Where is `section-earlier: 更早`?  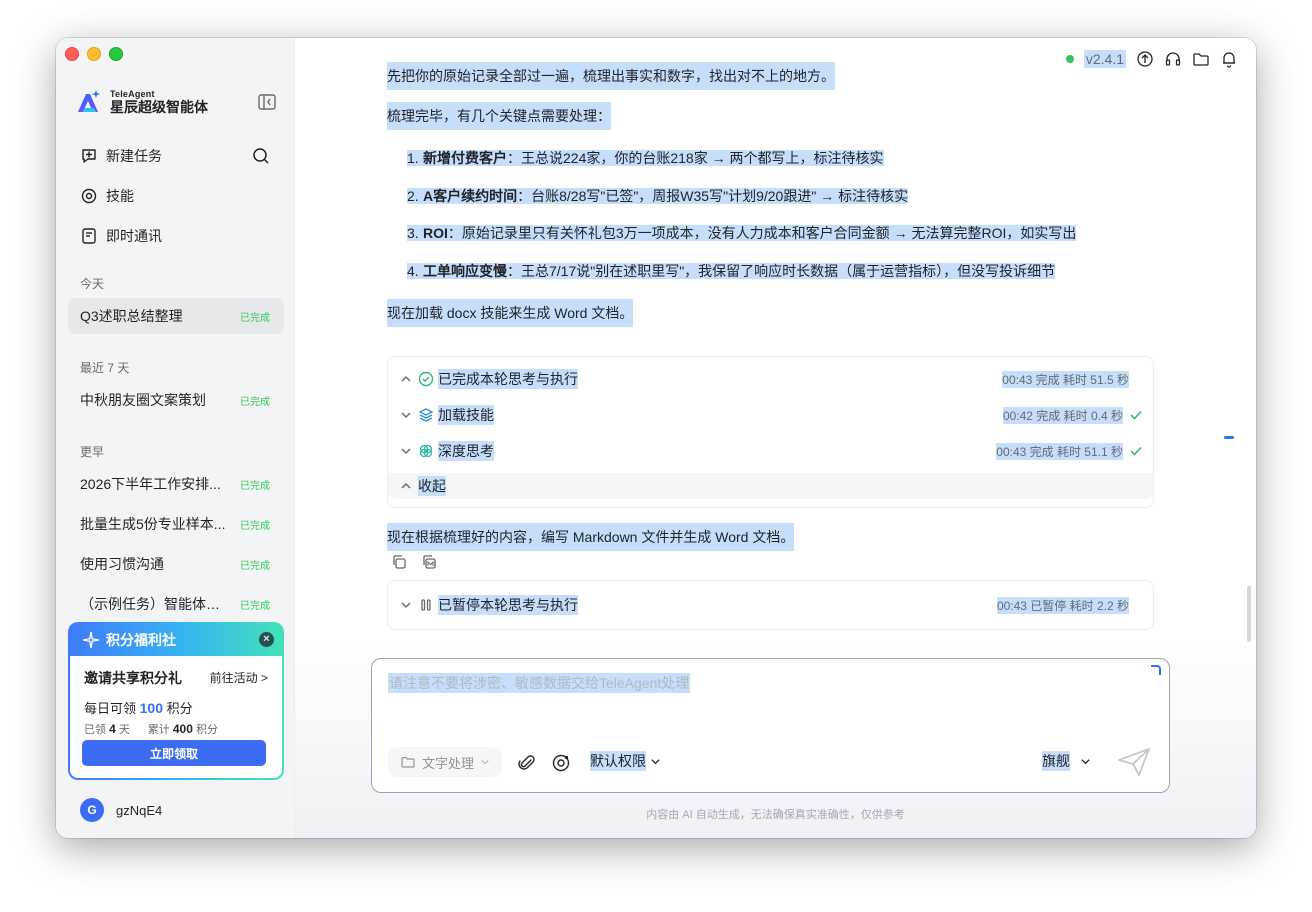
section-earlier: 更早 is located at coordinates (92, 452).